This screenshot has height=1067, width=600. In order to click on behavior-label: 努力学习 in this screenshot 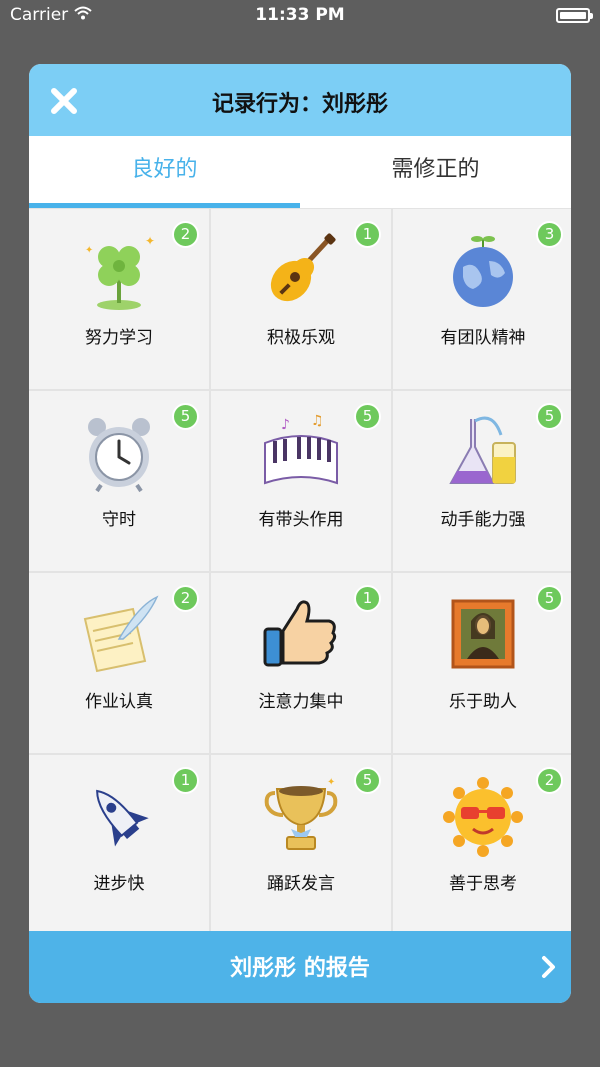, I will do `click(119, 338)`.